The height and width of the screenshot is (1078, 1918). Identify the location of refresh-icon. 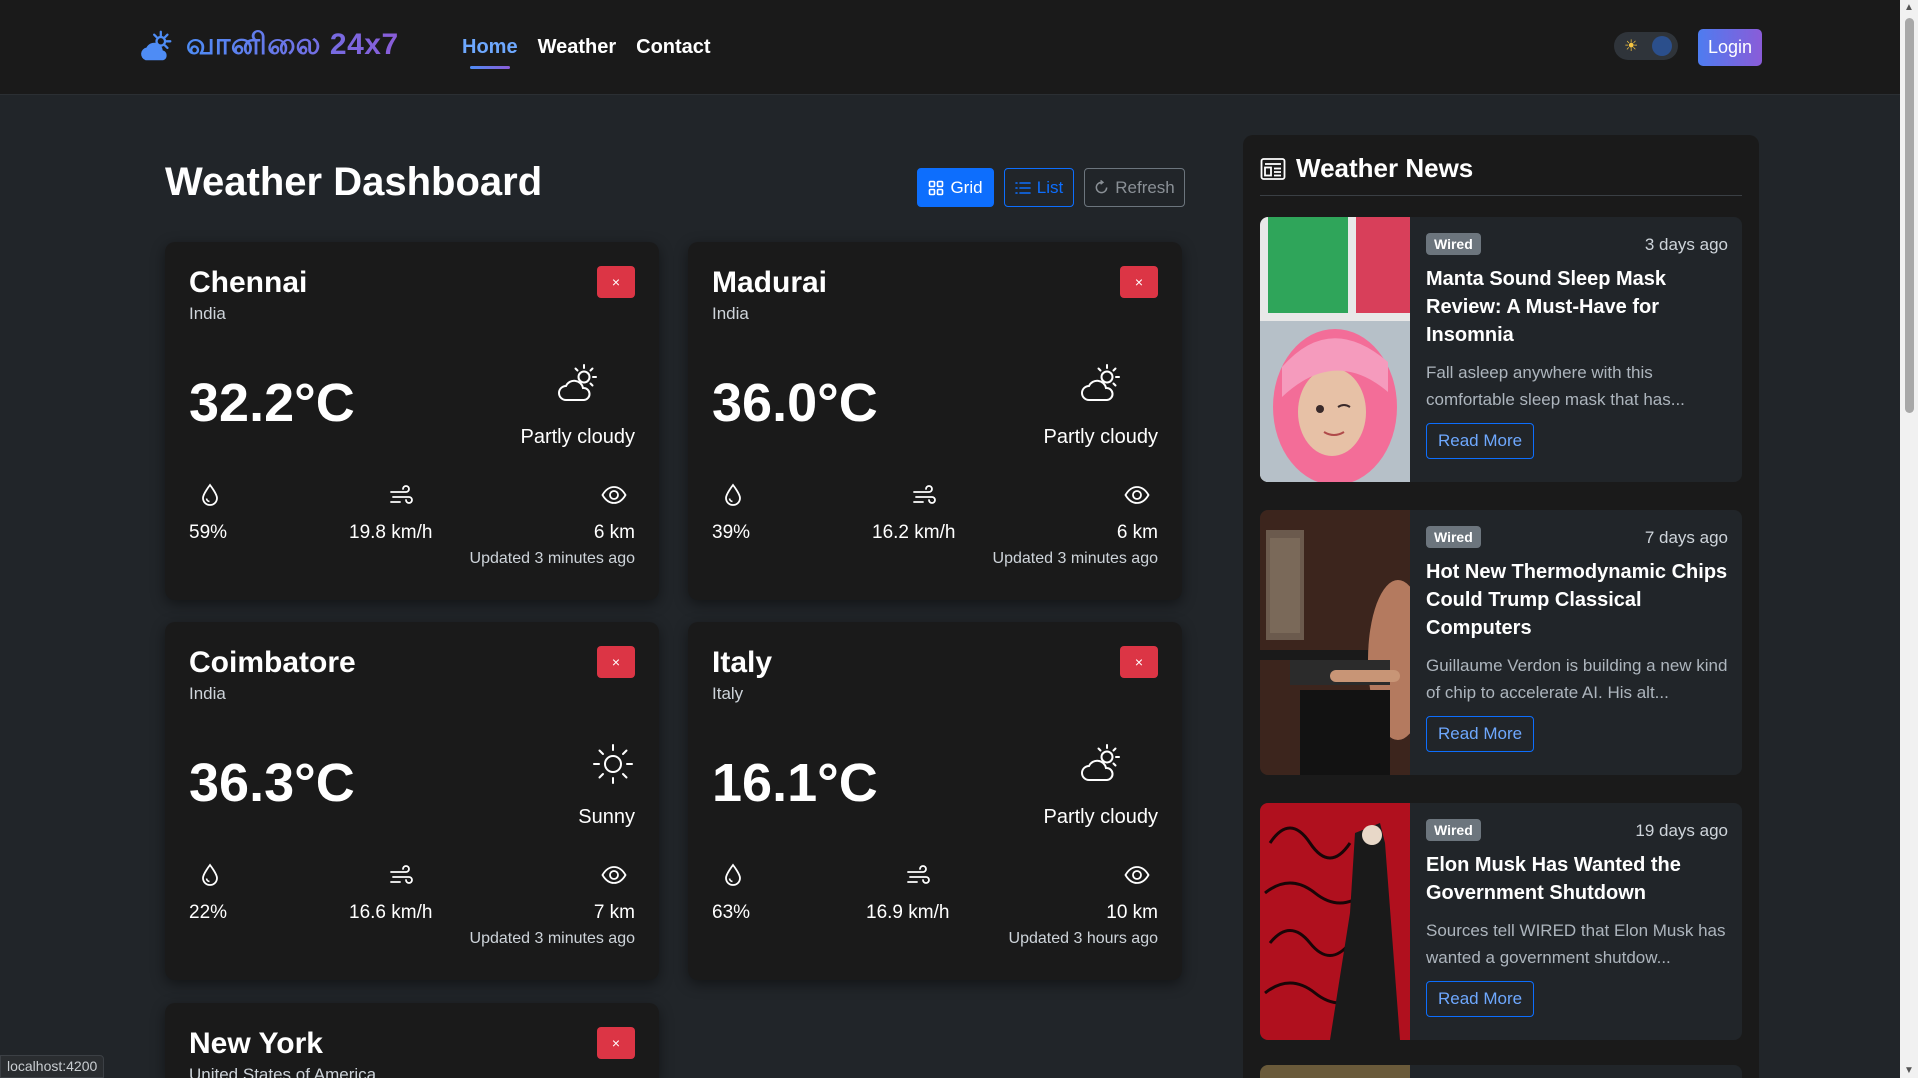
(1101, 187).